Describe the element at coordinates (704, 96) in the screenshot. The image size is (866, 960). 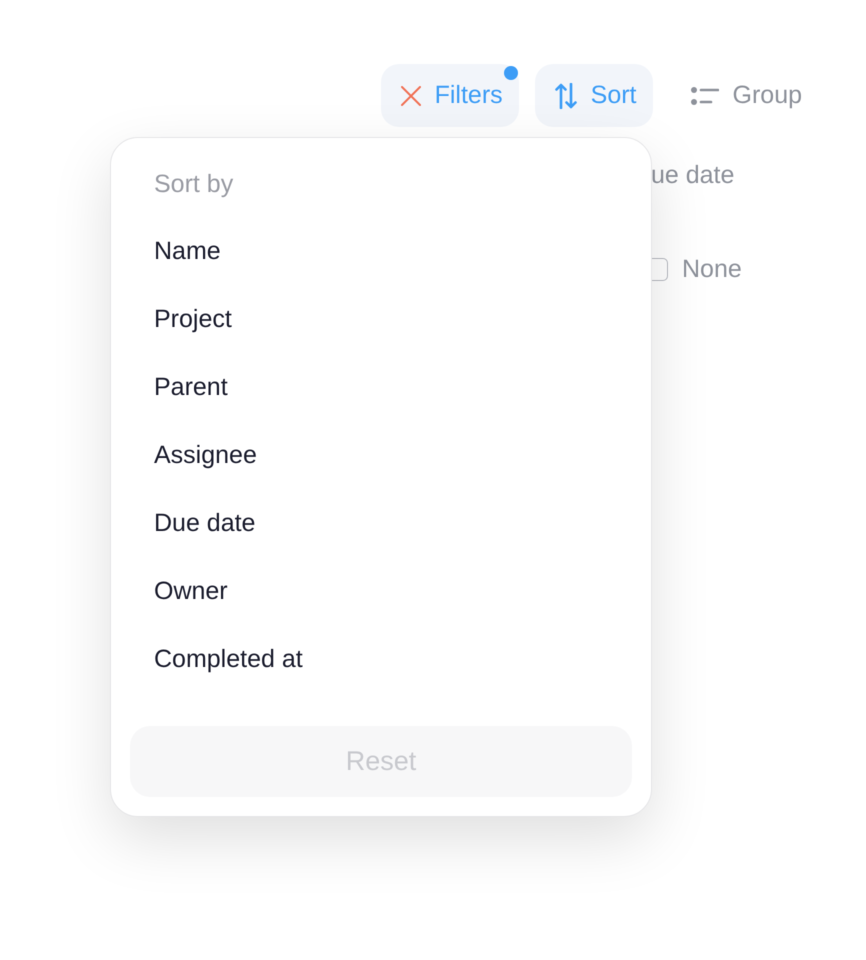
I see `list-icon` at that location.